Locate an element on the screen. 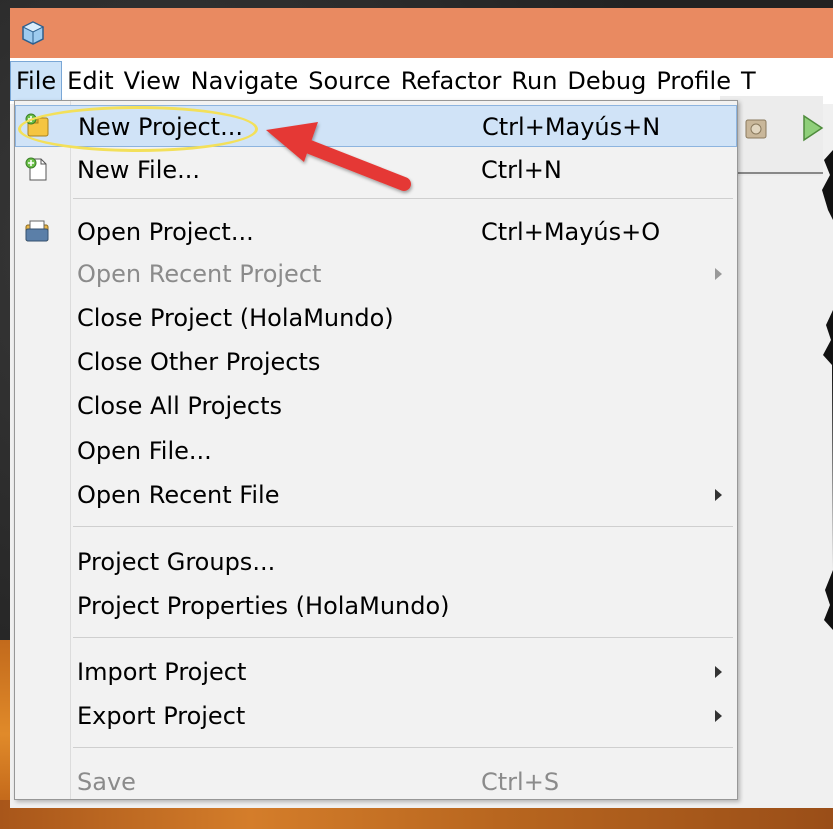 This screenshot has height=829, width=833. menu-item-label: Save is located at coordinates (106, 782).